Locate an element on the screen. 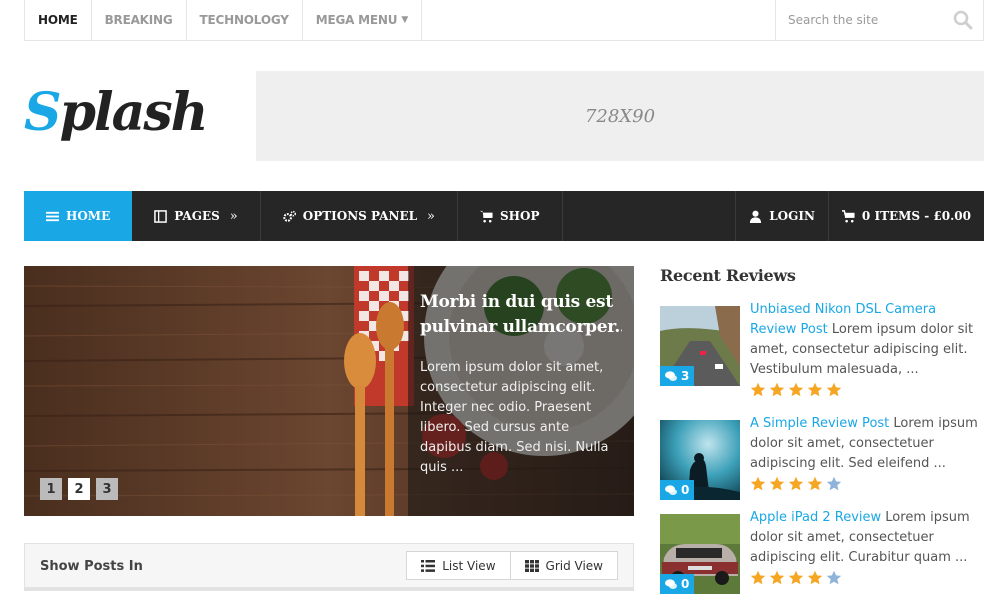 The image size is (999, 603). review-thumbnail: 3 is located at coordinates (700, 346).